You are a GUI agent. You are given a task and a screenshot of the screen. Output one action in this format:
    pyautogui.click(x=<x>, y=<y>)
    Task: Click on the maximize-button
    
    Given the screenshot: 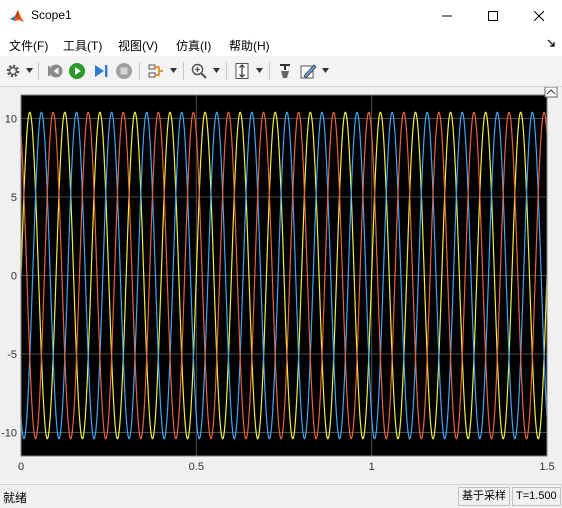 What is the action you would take?
    pyautogui.click(x=493, y=16)
    